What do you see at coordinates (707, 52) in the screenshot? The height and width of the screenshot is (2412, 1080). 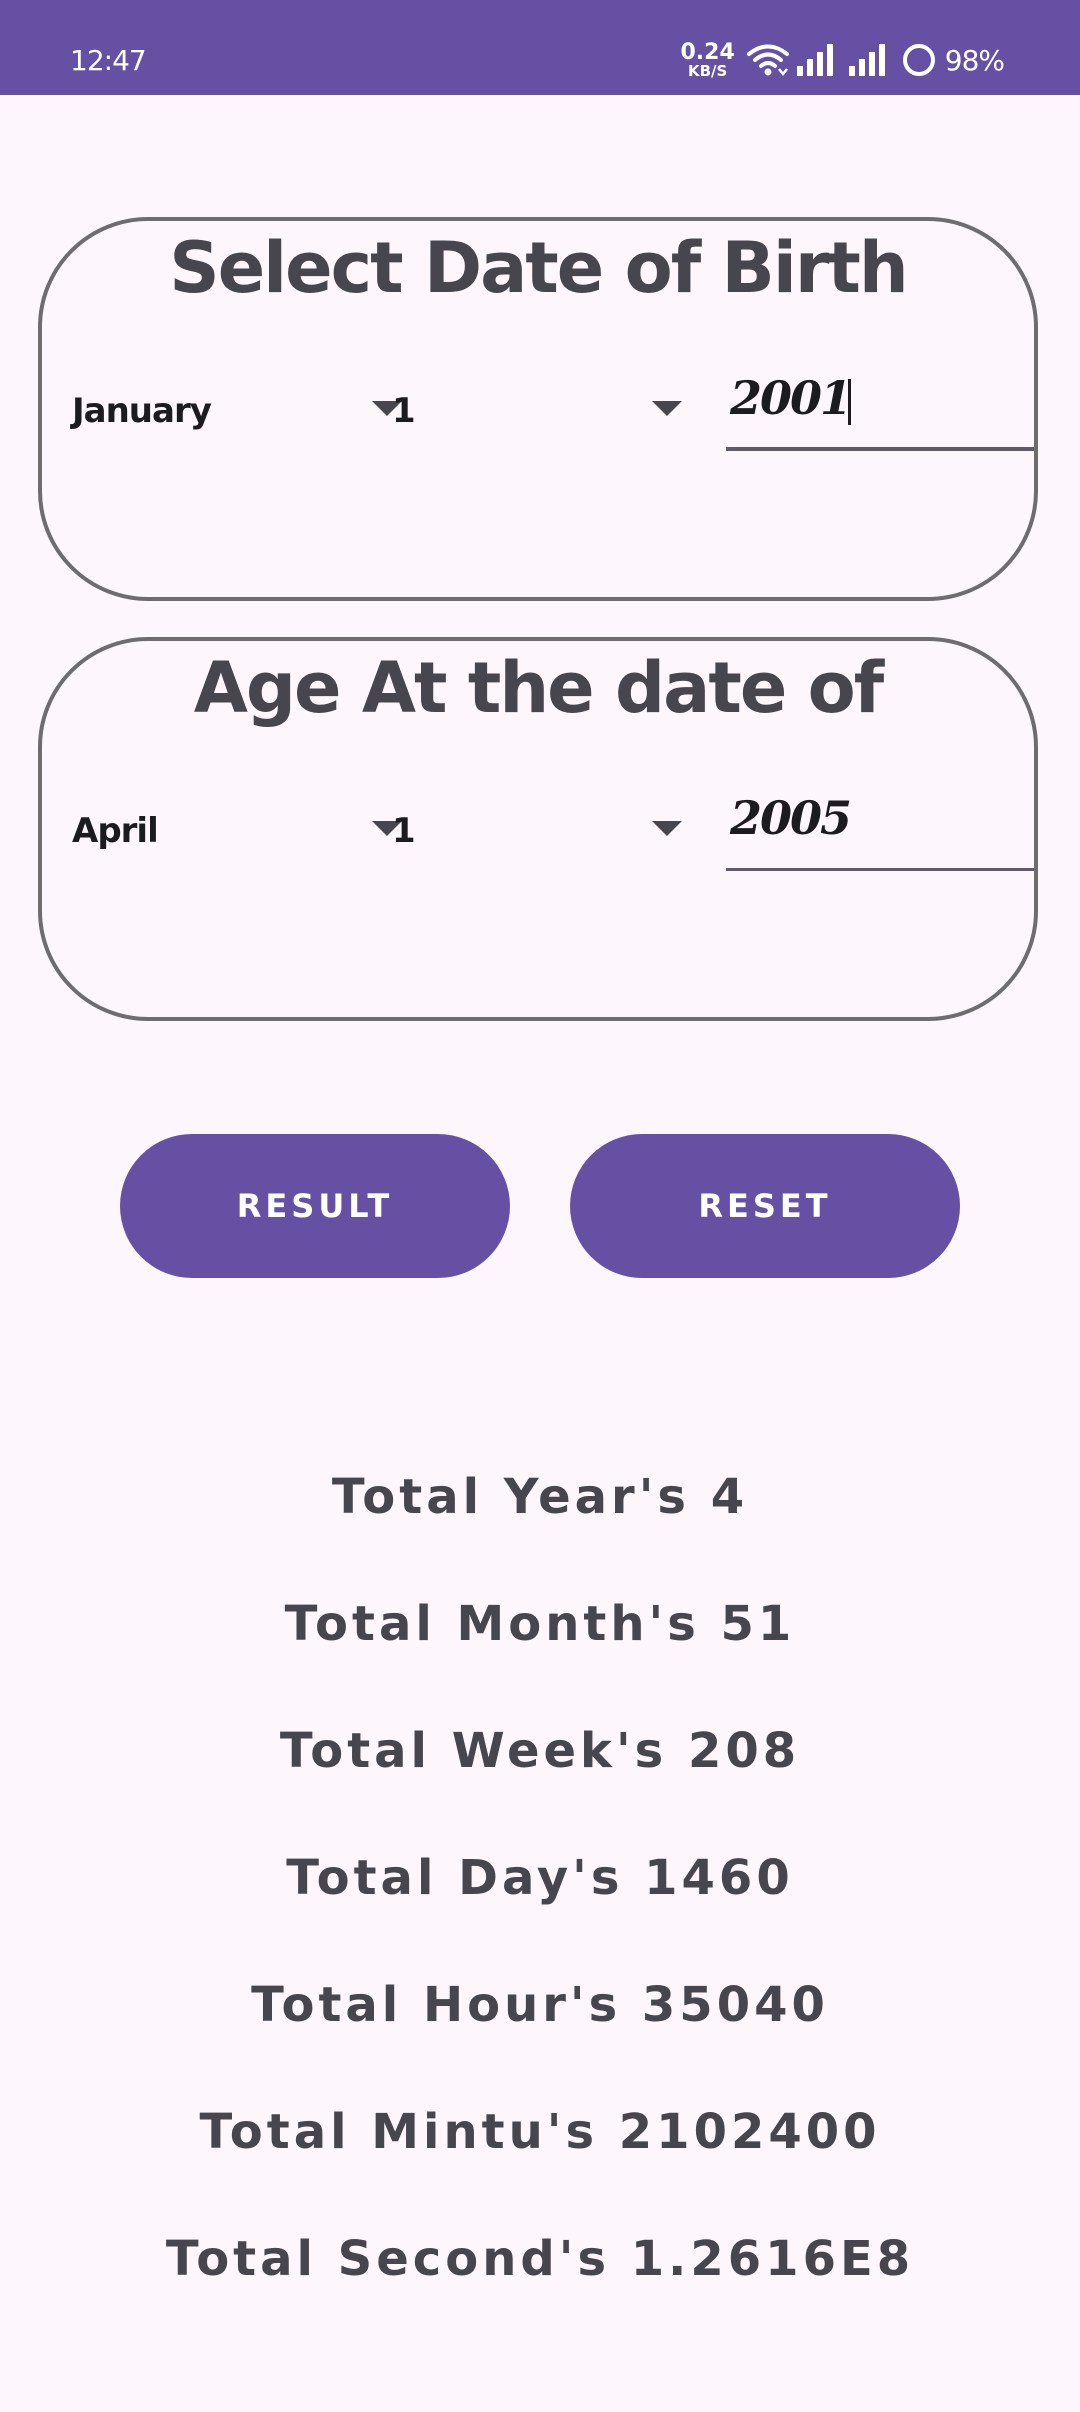 I see `network-speed-value: 0.24` at bounding box center [707, 52].